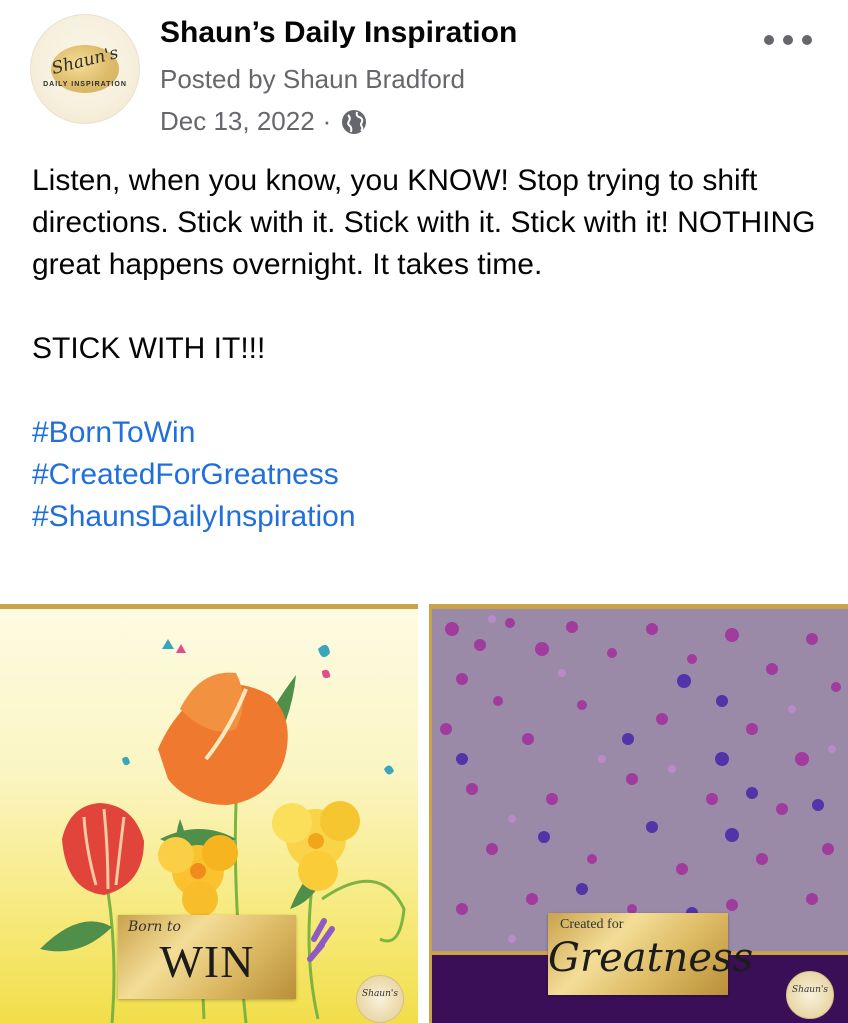  What do you see at coordinates (338, 33) in the screenshot?
I see `page-name-link: Shaun’s Daily Inspiration` at bounding box center [338, 33].